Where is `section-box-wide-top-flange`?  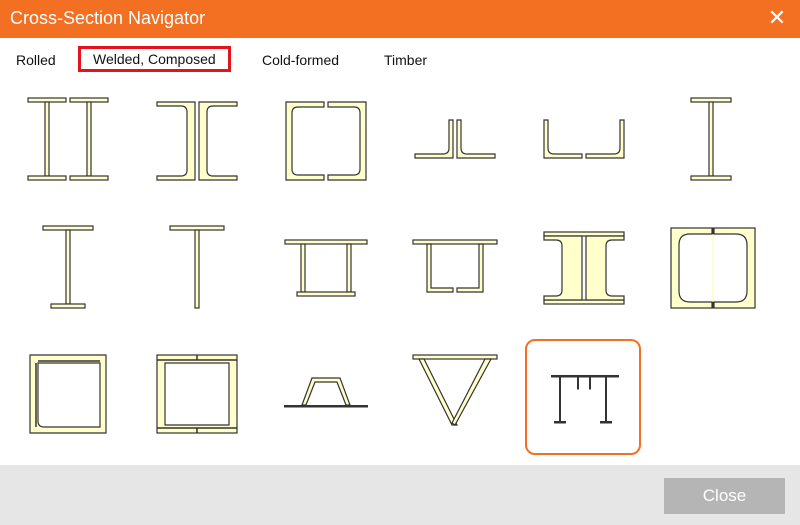
section-box-wide-top-flange is located at coordinates (326, 264).